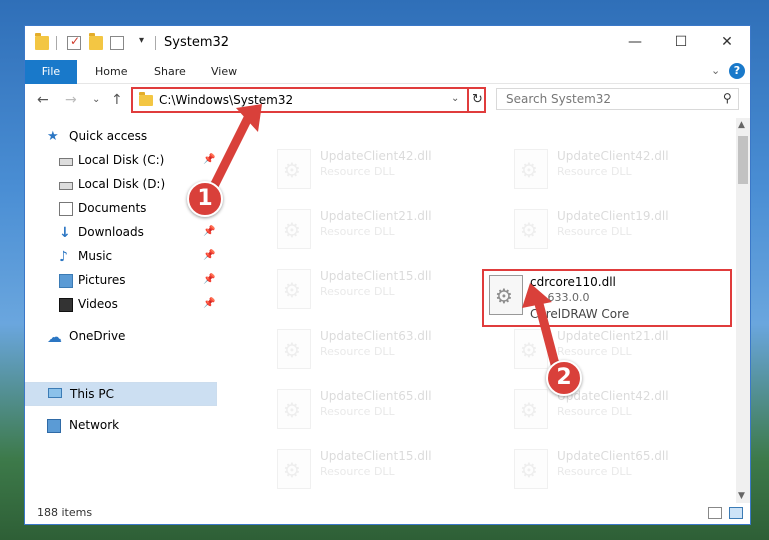 This screenshot has height=540, width=769. I want to click on tab-view: View, so click(224, 72).